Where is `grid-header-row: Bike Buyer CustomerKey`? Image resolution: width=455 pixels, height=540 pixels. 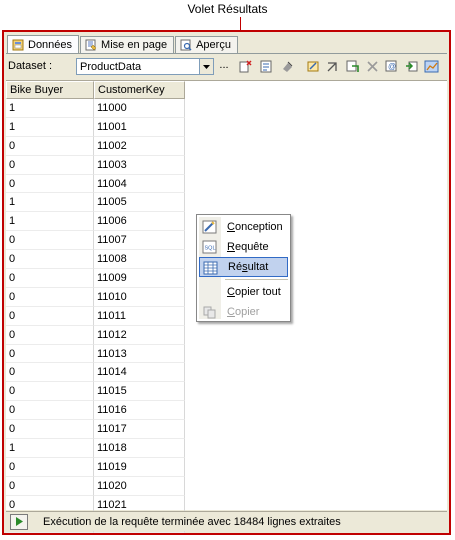 grid-header-row: Bike Buyer CustomerKey is located at coordinates (95, 90).